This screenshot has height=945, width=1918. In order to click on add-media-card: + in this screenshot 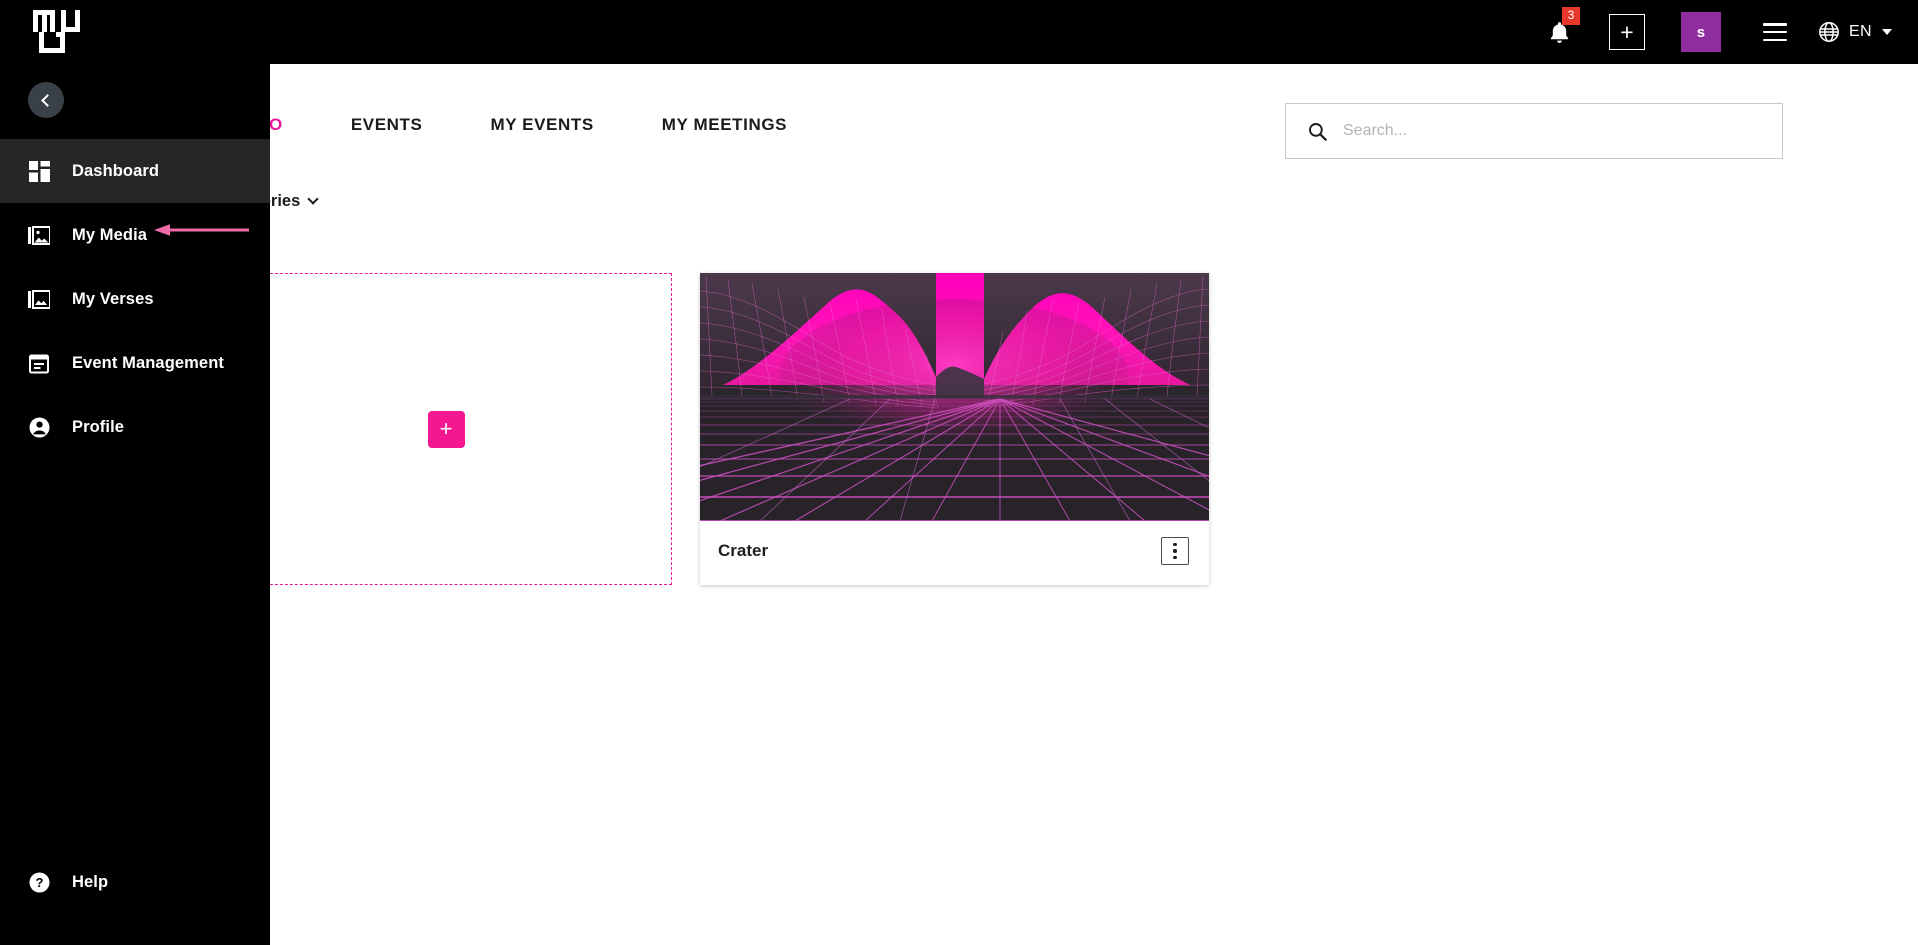, I will do `click(446, 429)`.